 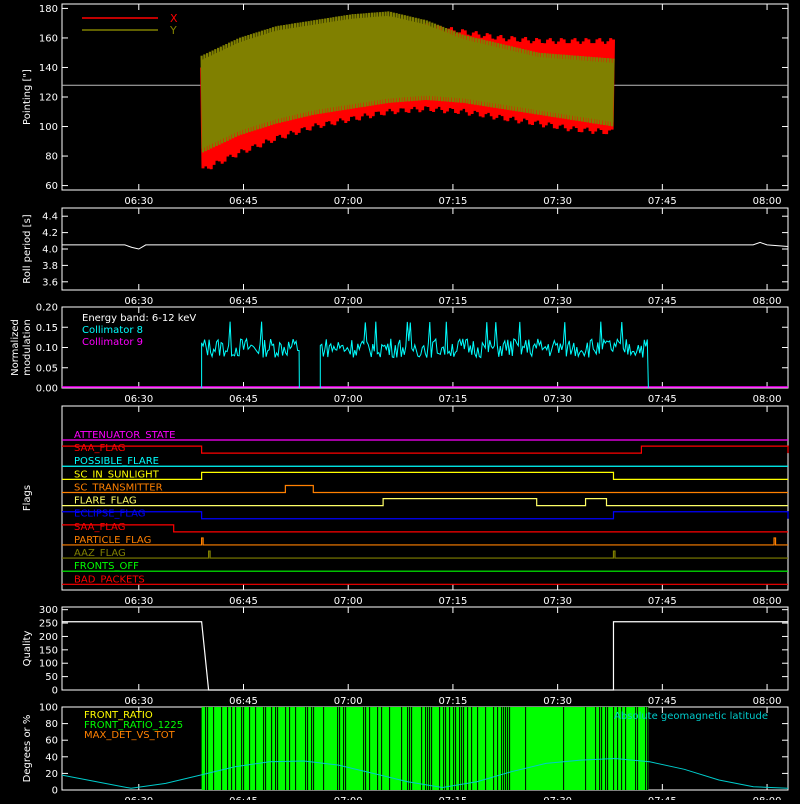 I want to click on pointing-x-tick-label: 06:30, so click(x=138, y=201).